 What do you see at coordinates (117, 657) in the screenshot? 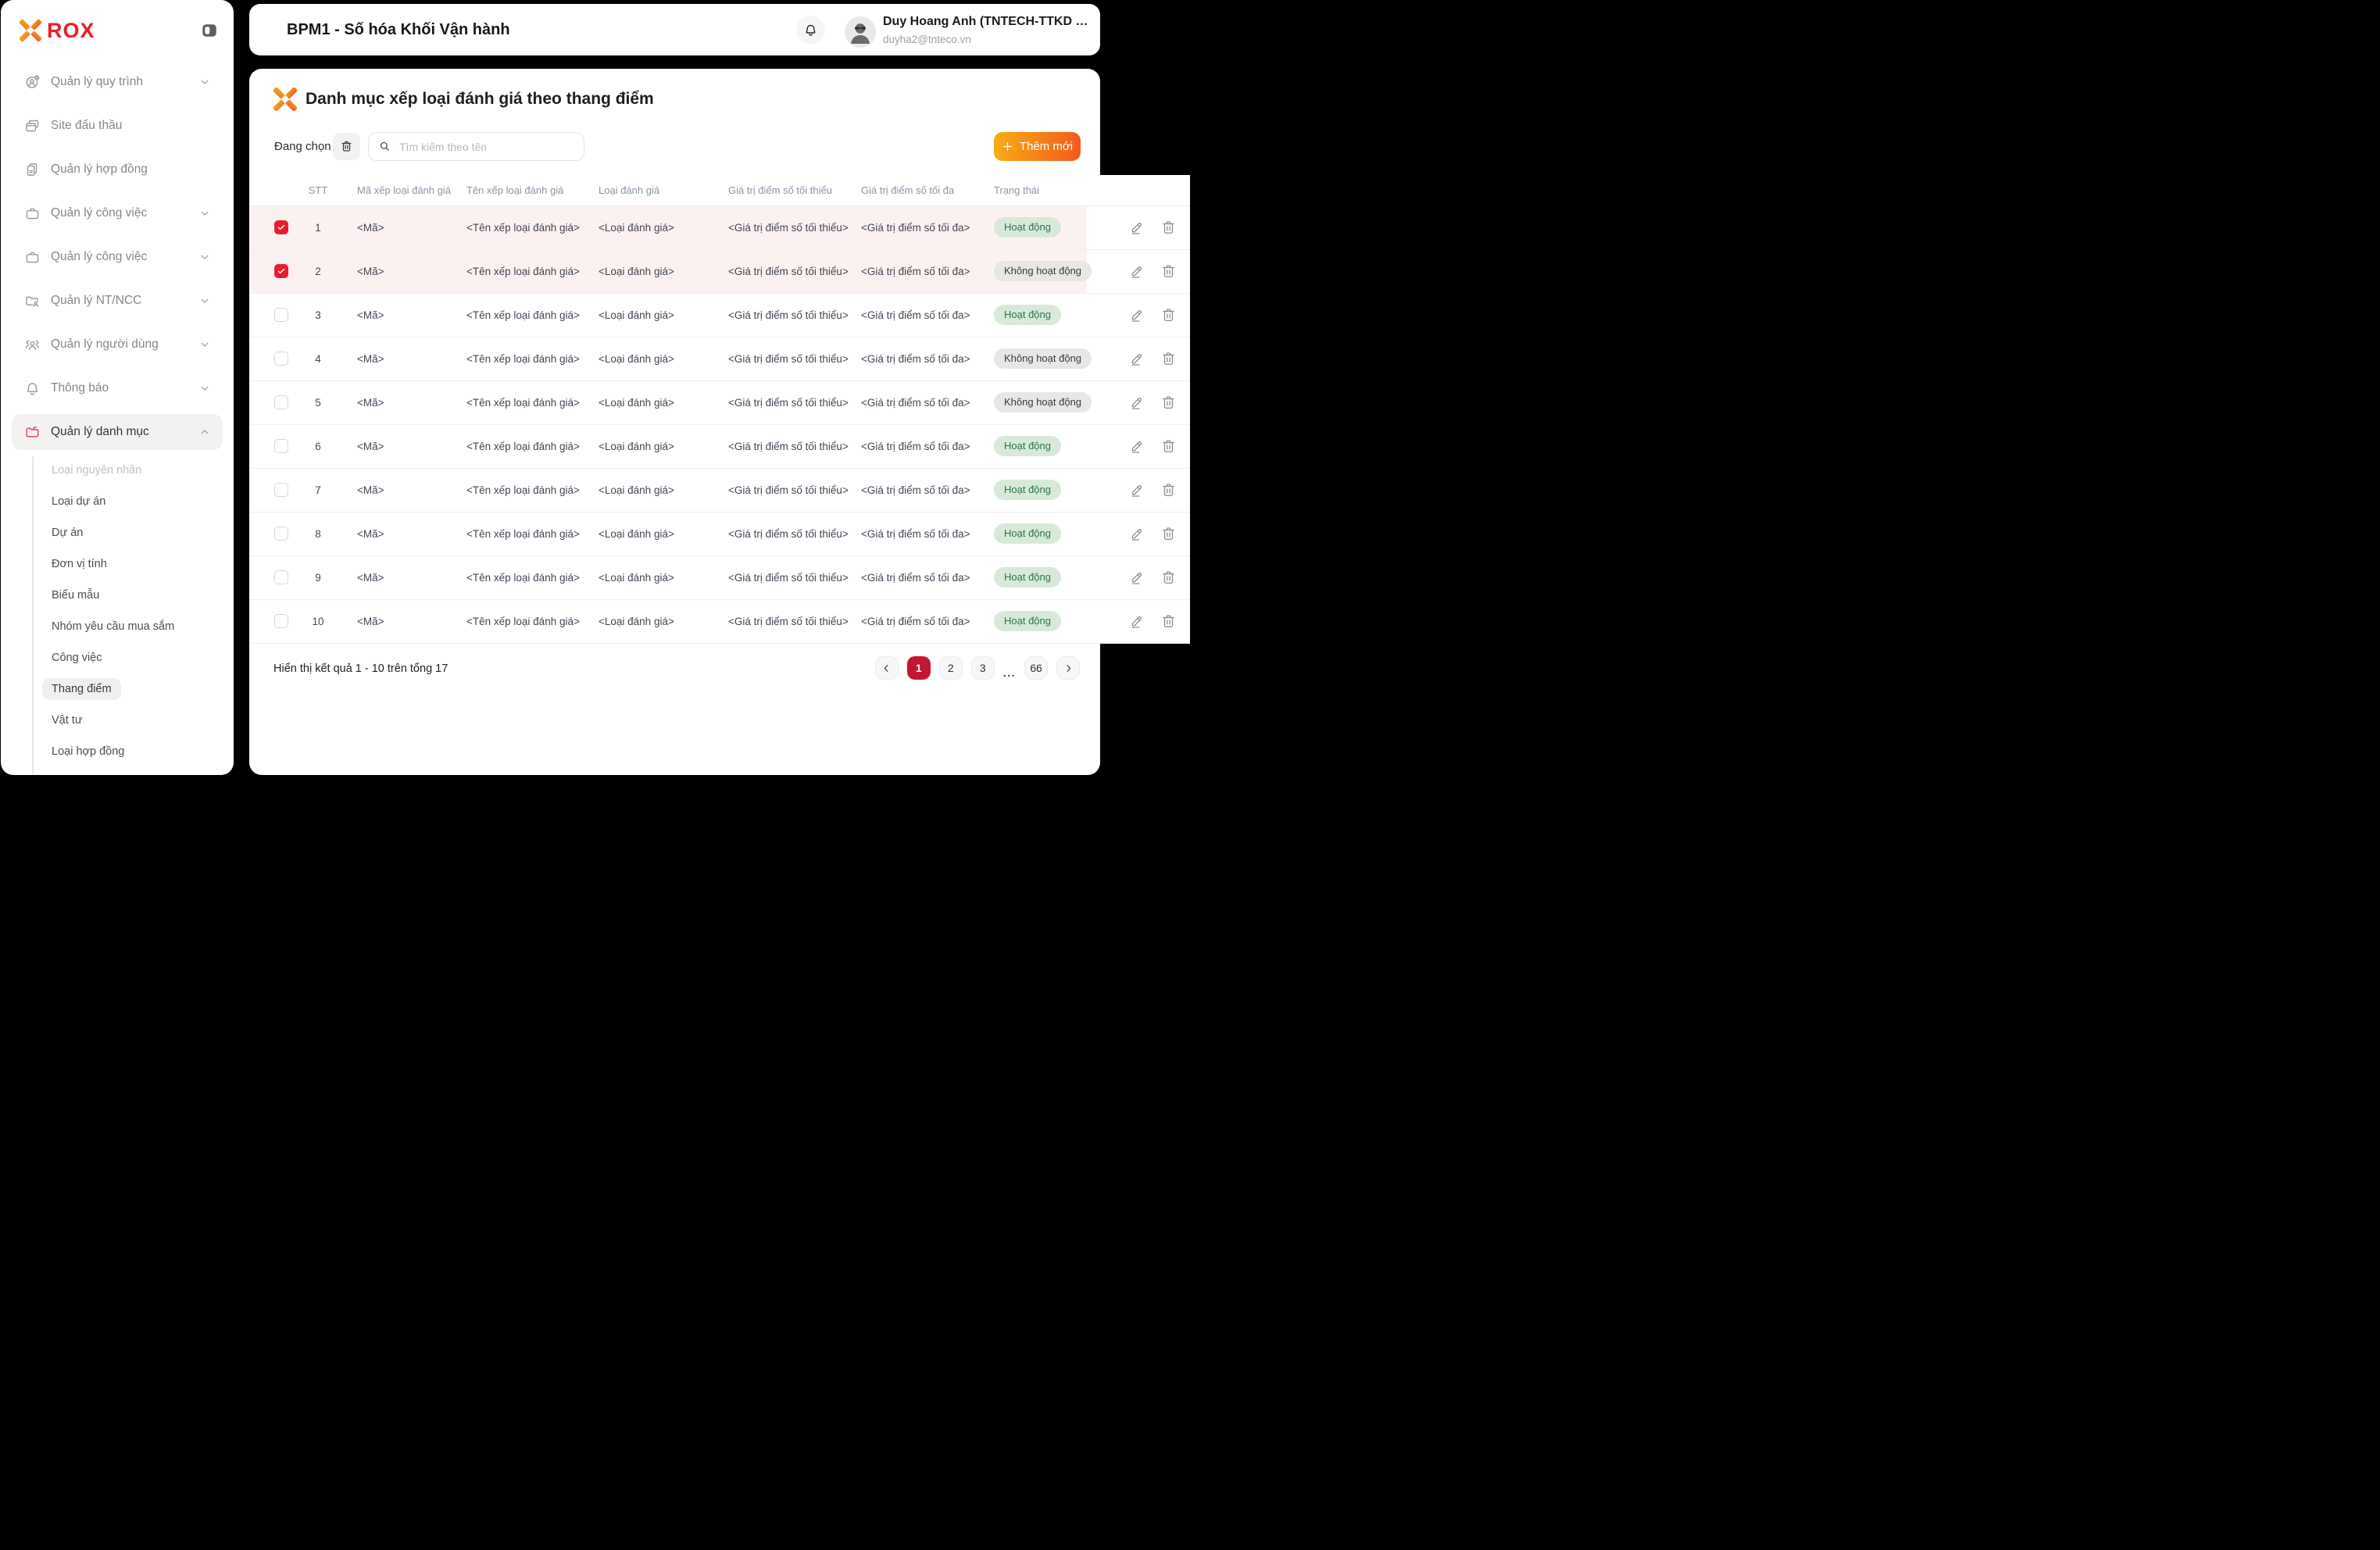
I see `sidebar-subitem: Công việc` at bounding box center [117, 657].